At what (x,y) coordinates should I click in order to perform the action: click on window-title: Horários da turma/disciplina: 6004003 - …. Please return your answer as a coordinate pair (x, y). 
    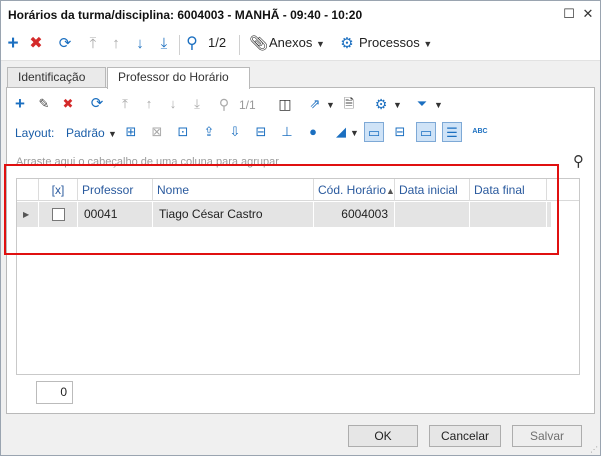
    Looking at the image, I should click on (185, 15).